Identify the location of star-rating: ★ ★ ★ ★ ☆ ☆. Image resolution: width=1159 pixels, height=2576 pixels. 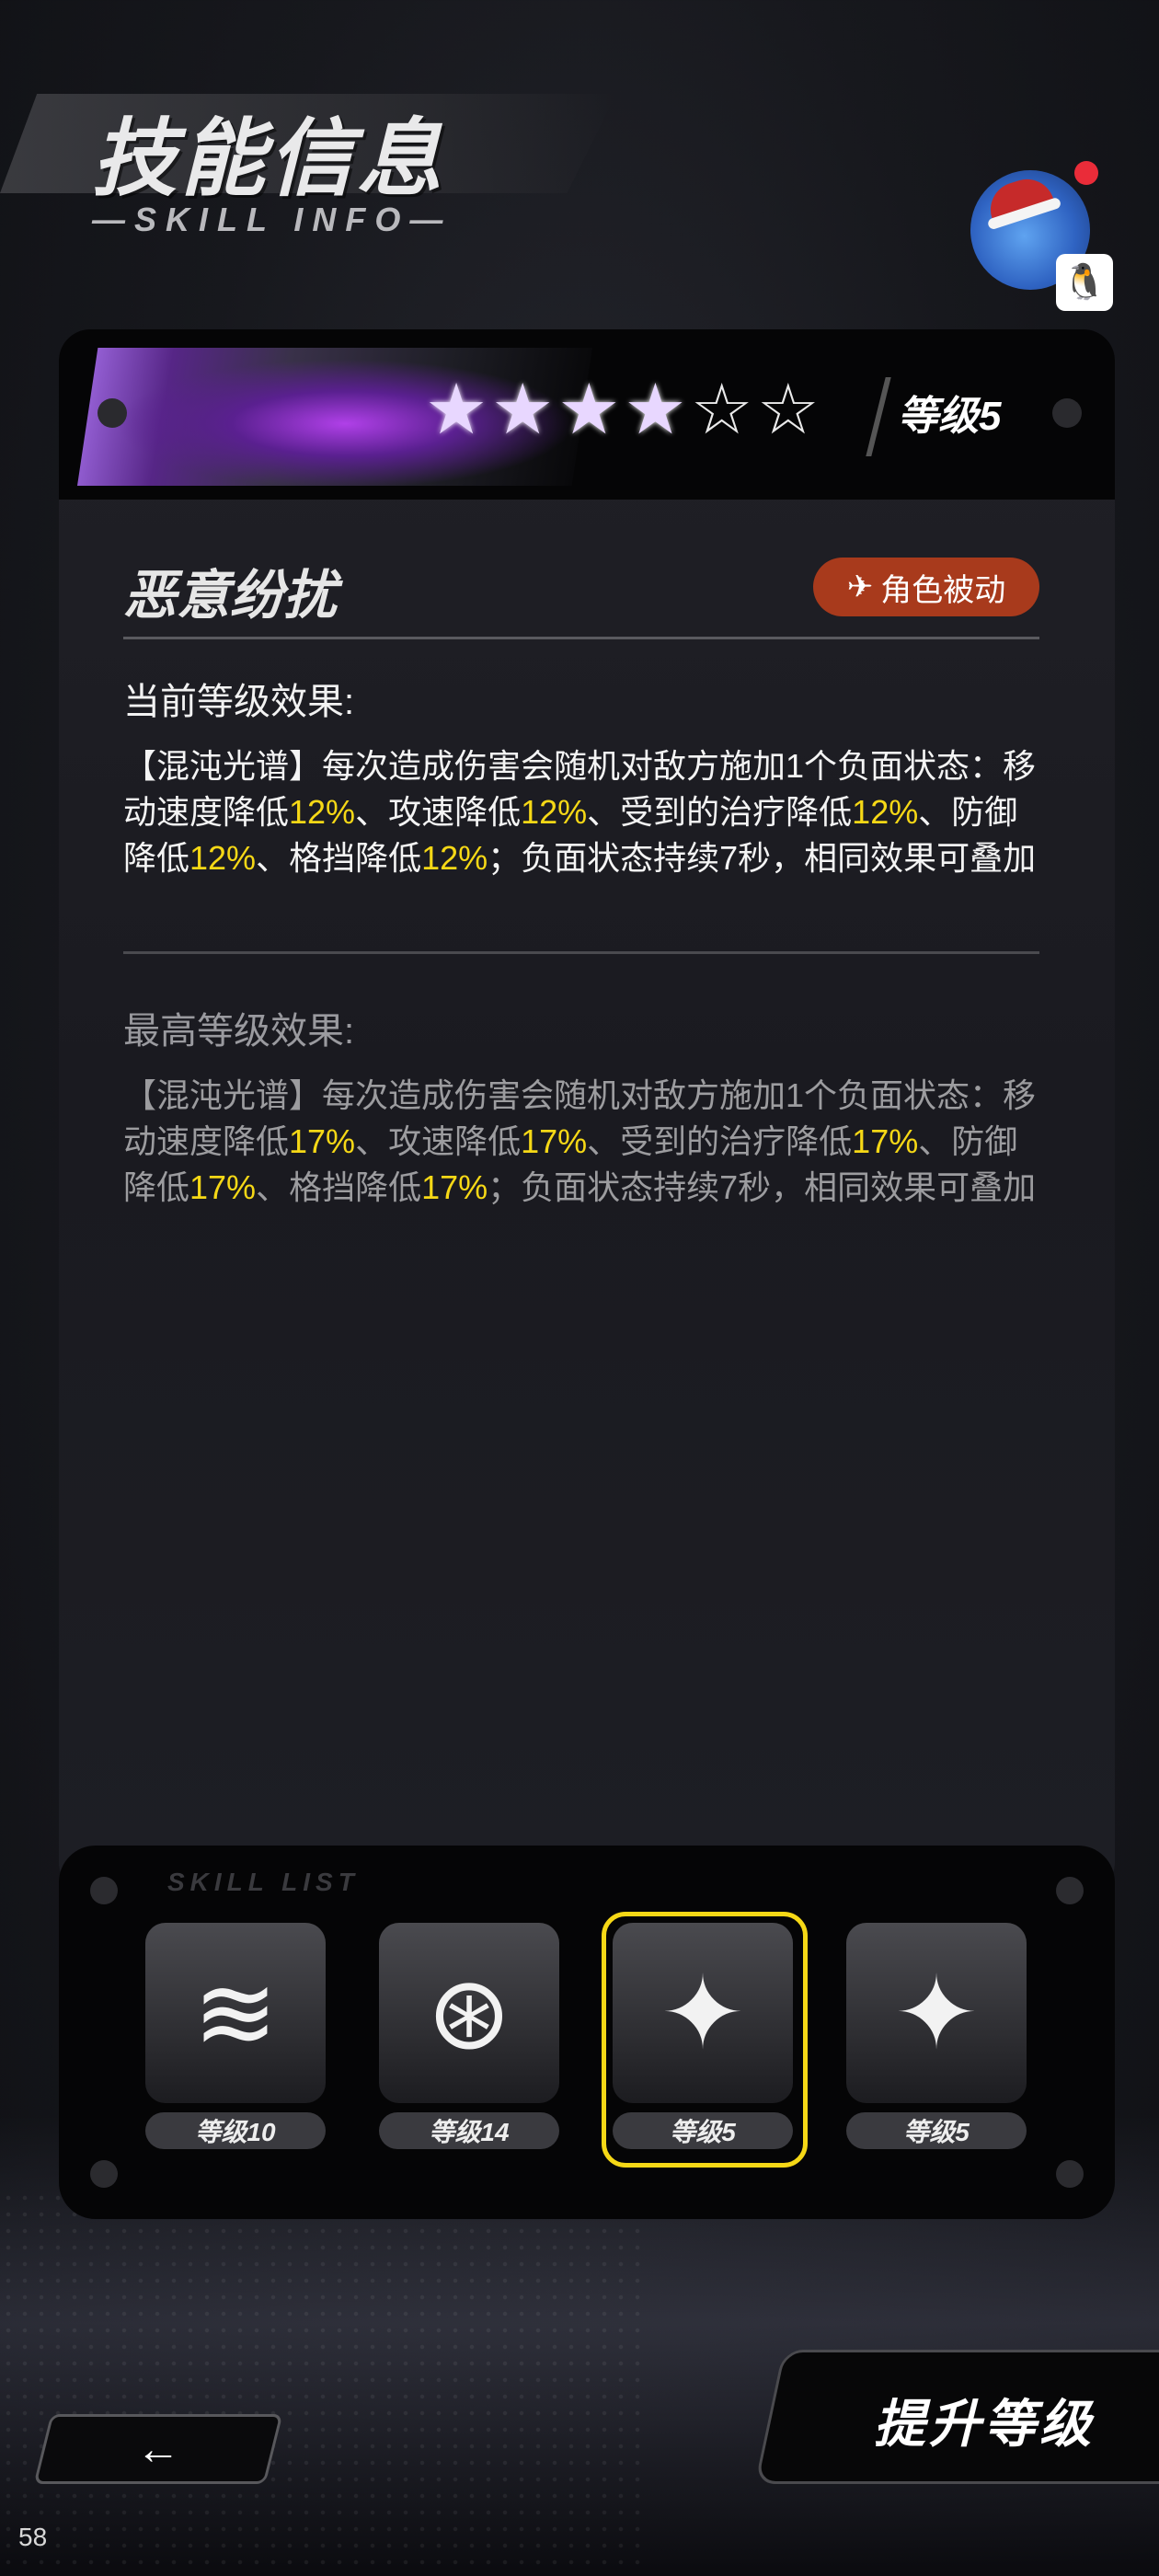
(622, 410).